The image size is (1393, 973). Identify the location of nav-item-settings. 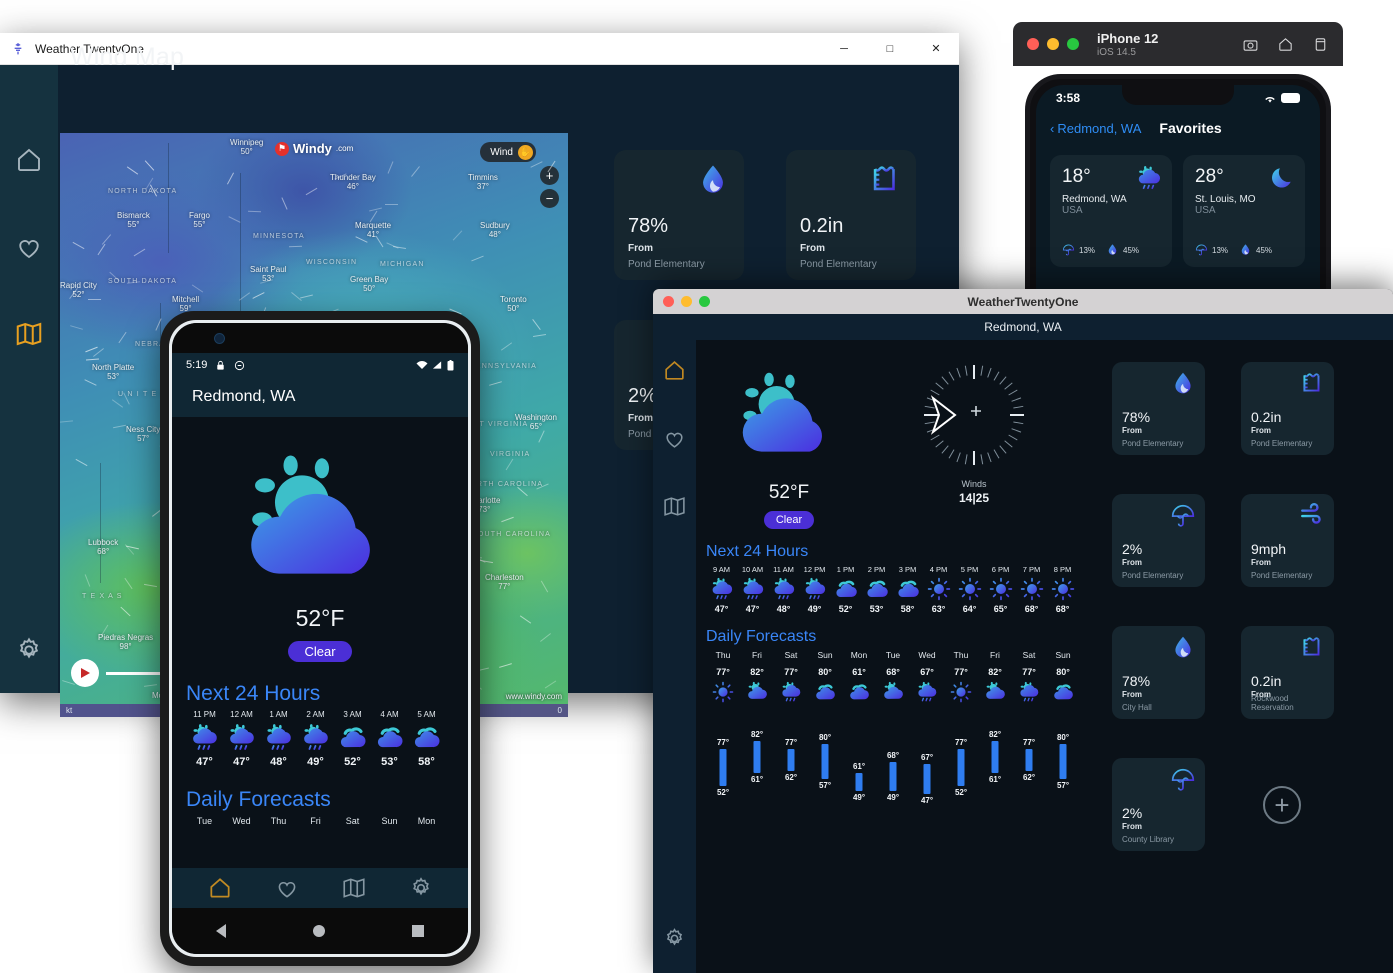
(421, 888).